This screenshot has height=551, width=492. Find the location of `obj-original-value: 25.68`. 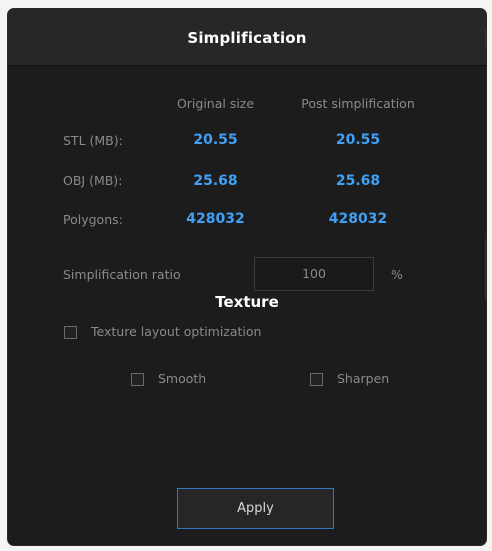

obj-original-value: 25.68 is located at coordinates (215, 181).